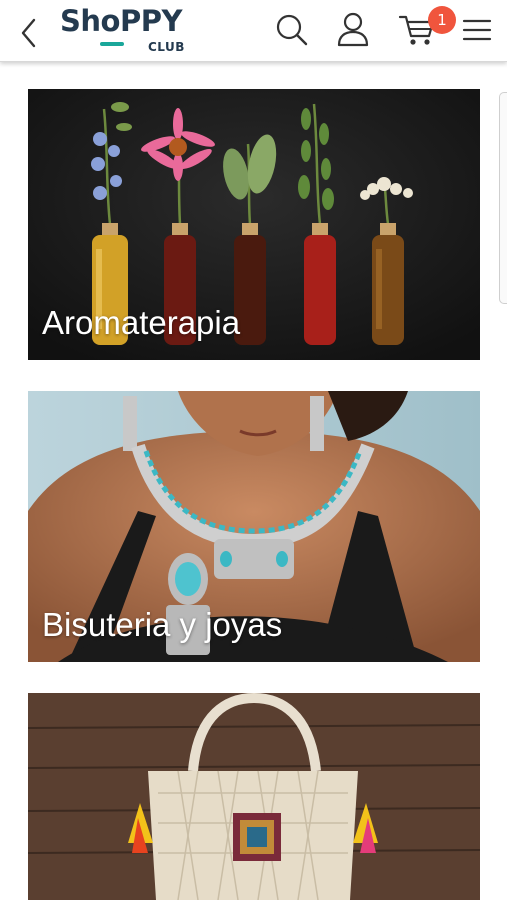 The image size is (507, 900). I want to click on search-icon, so click(292, 30).